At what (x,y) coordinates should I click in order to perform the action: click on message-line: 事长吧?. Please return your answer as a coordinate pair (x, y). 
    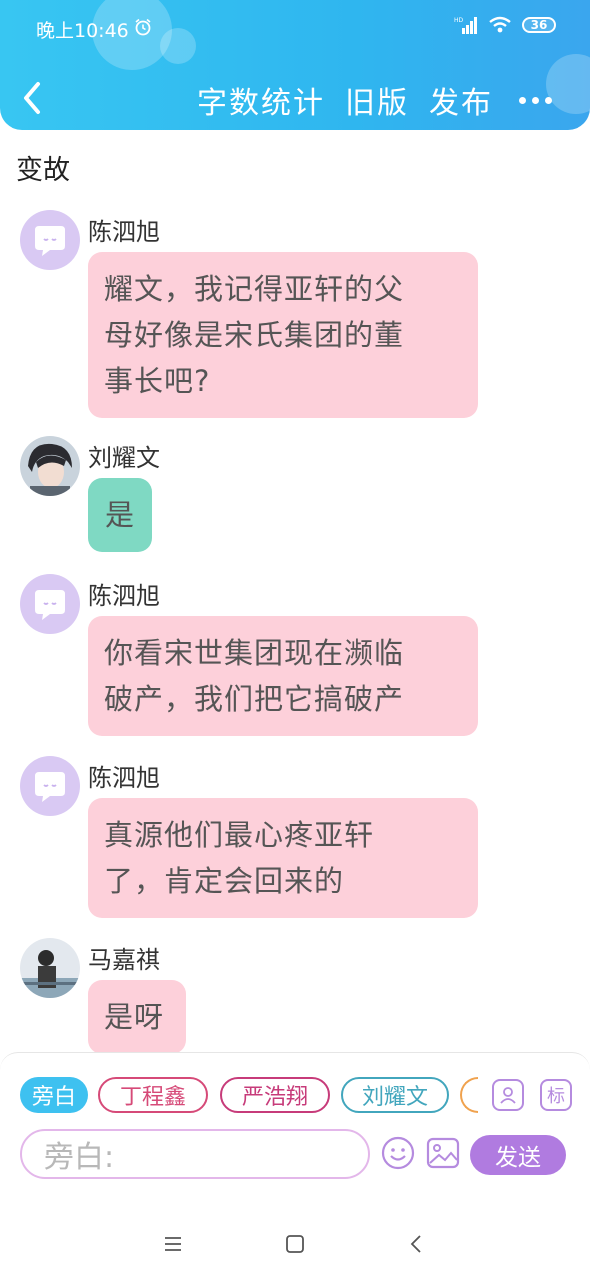
    Looking at the image, I should click on (157, 381).